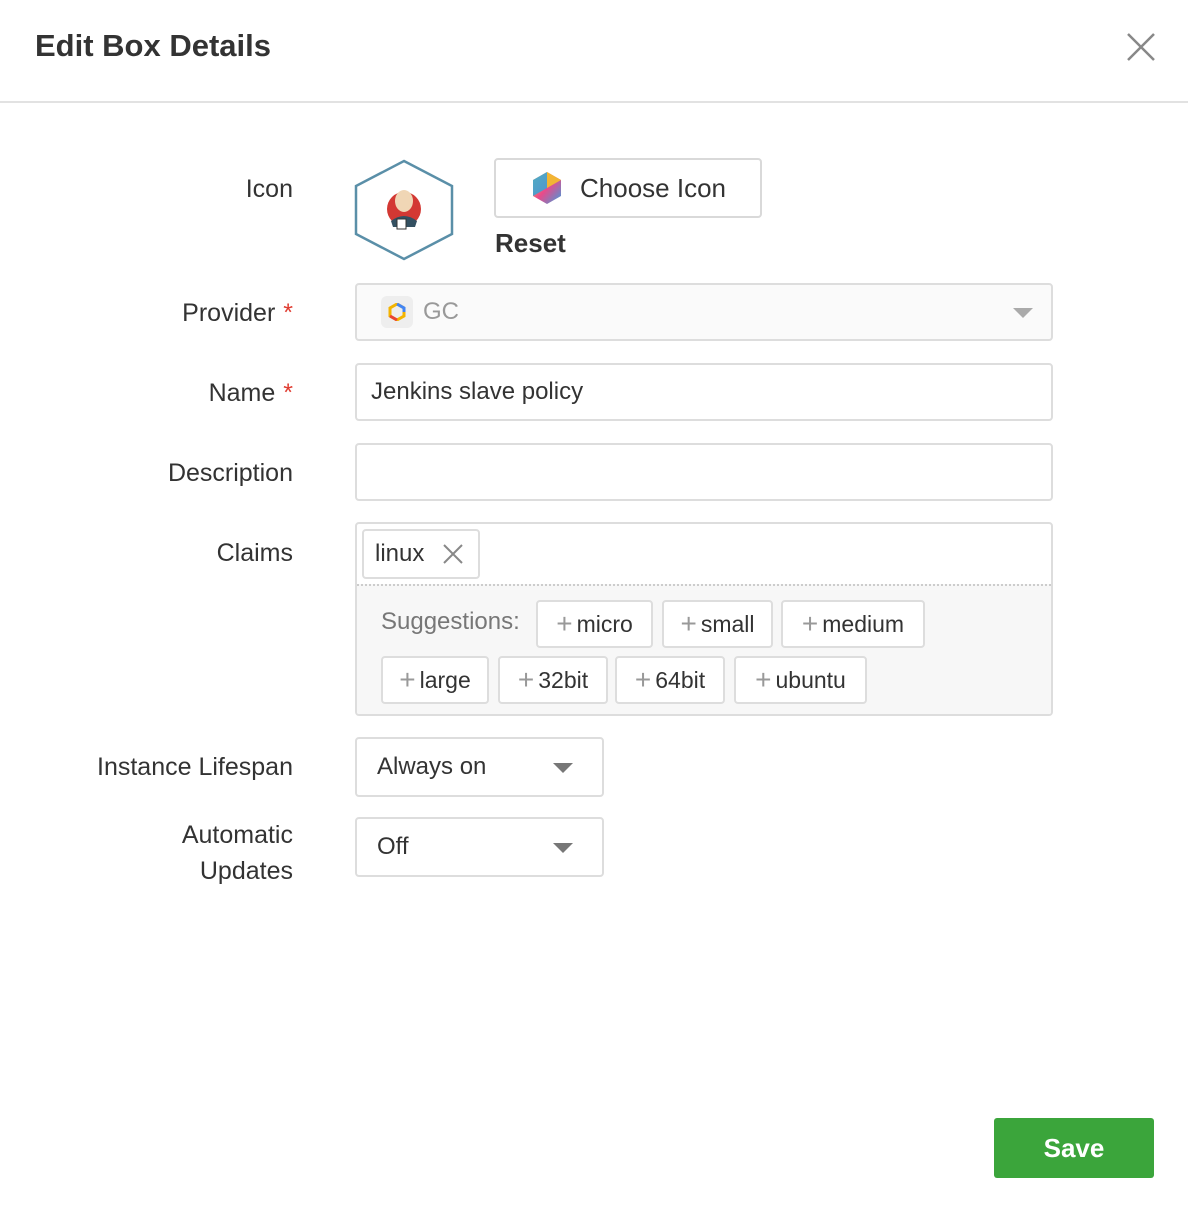 Image resolution: width=1188 pixels, height=1218 pixels. What do you see at coordinates (254, 553) in the screenshot?
I see `claims-label: Claims` at bounding box center [254, 553].